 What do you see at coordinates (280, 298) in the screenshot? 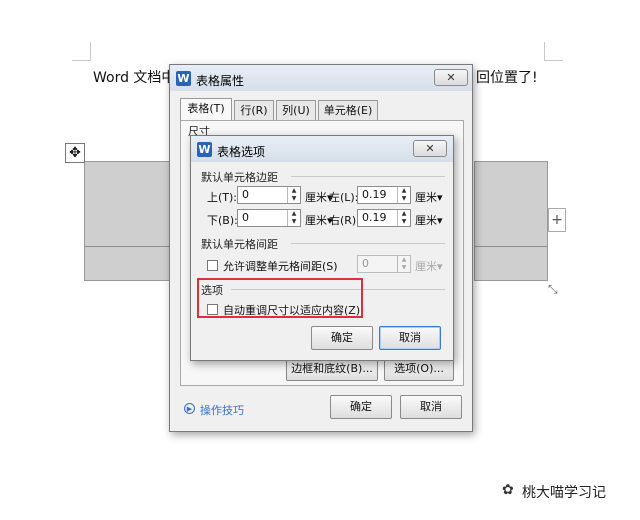
I see `autofit-highlight-box` at bounding box center [280, 298].